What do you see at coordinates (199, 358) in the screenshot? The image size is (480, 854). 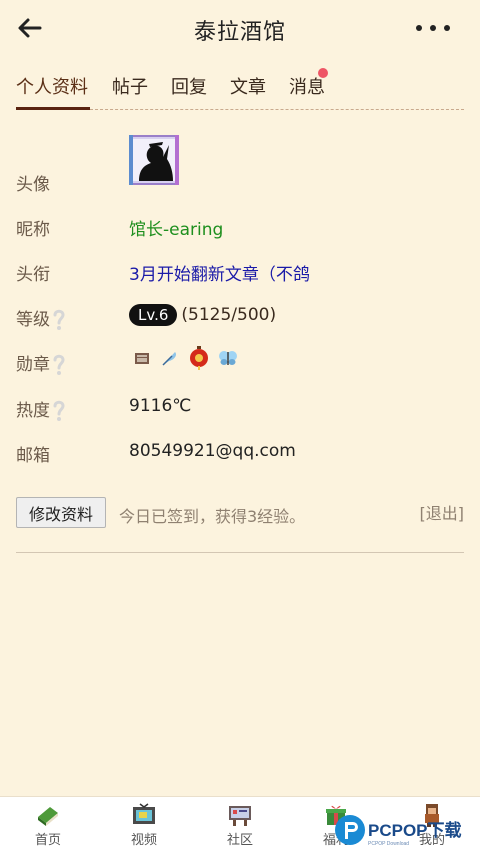 I see `lantern-medal-icon` at bounding box center [199, 358].